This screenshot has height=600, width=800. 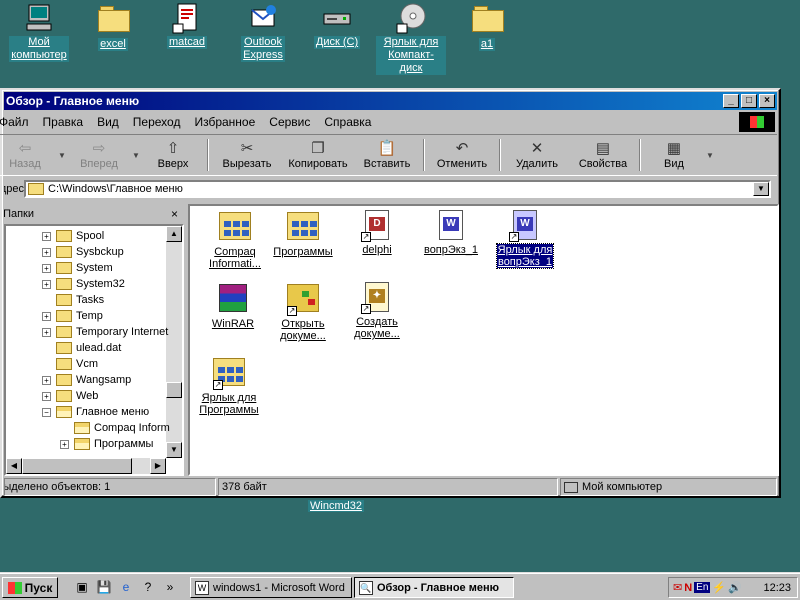 I want to click on scissors-icon: ✂, so click(x=247, y=148).